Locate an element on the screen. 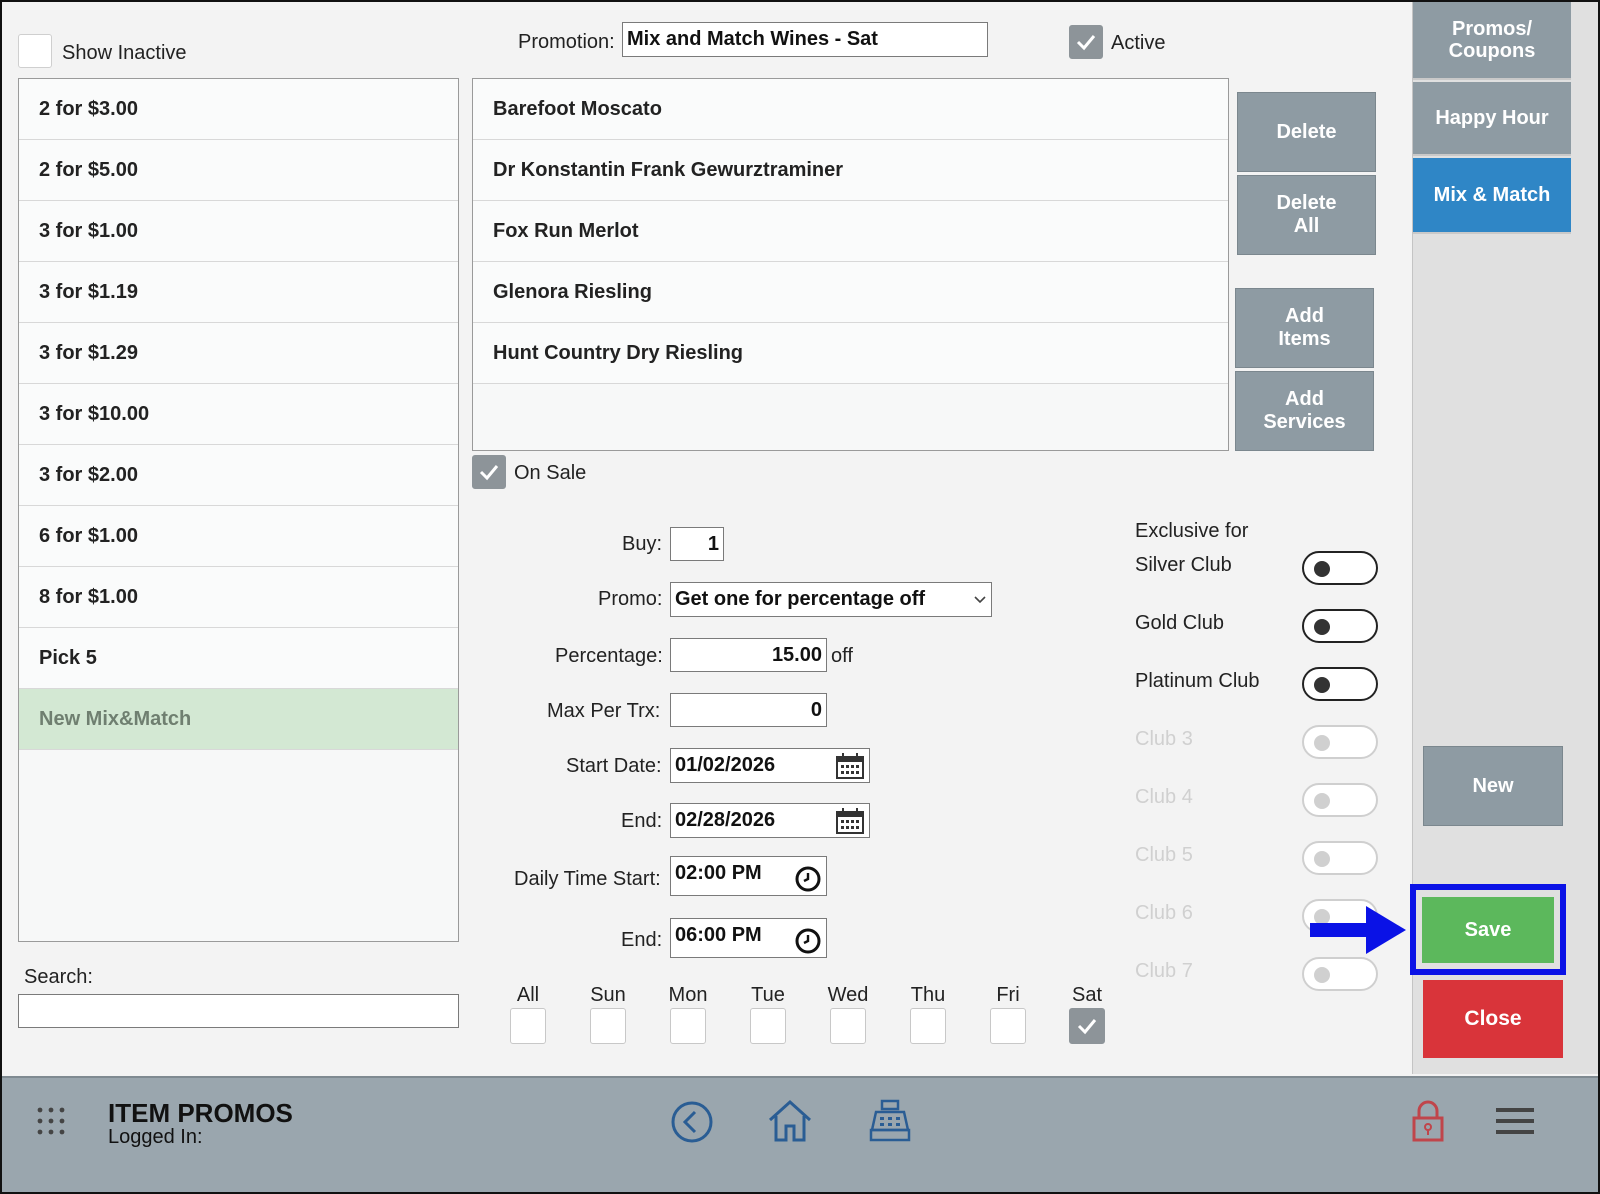 The height and width of the screenshot is (1194, 1600). show-inactive-checkbox is located at coordinates (35, 51).